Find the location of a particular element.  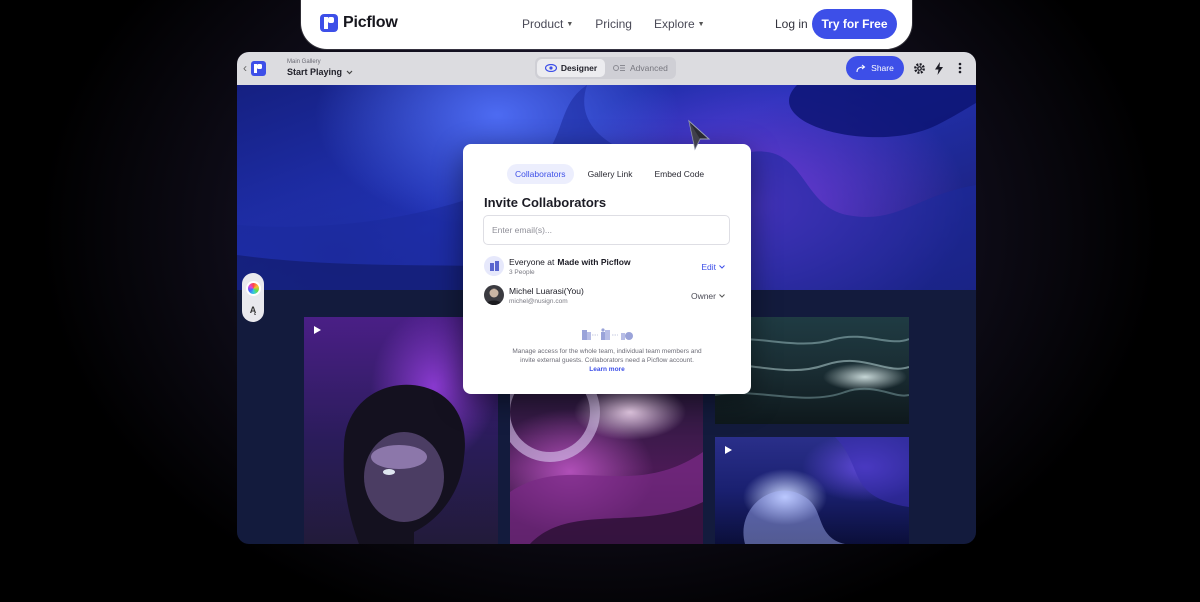

mouse-cursor-icon is located at coordinates (699, 135).